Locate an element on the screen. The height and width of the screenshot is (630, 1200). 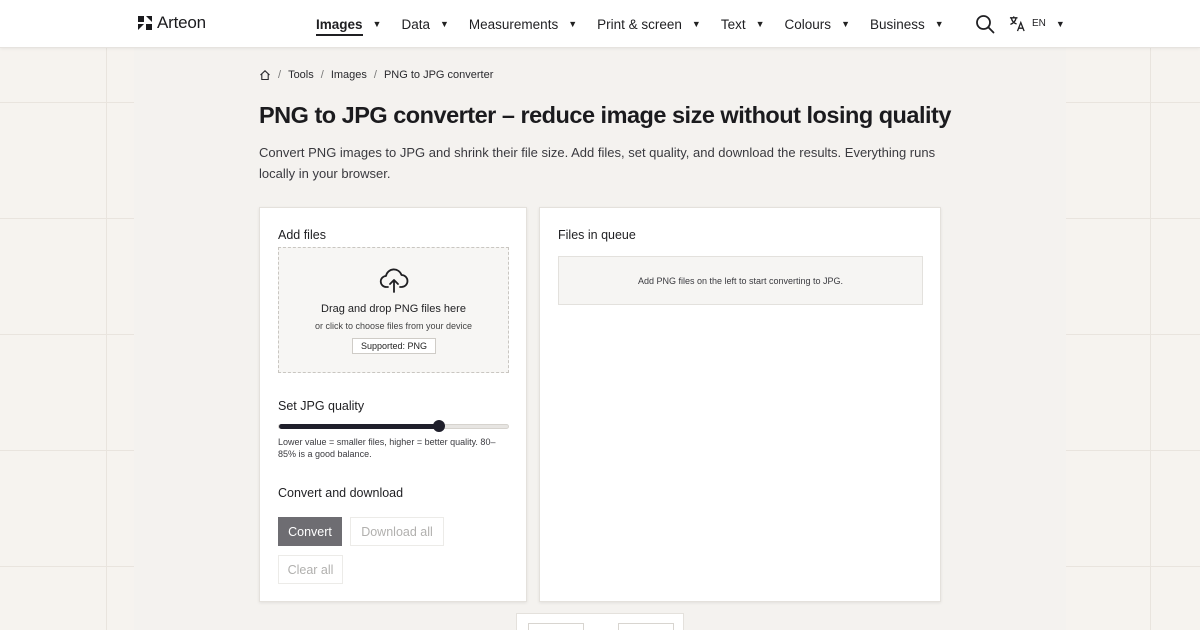
language-selector: EN ▼ is located at coordinates (1037, 23).